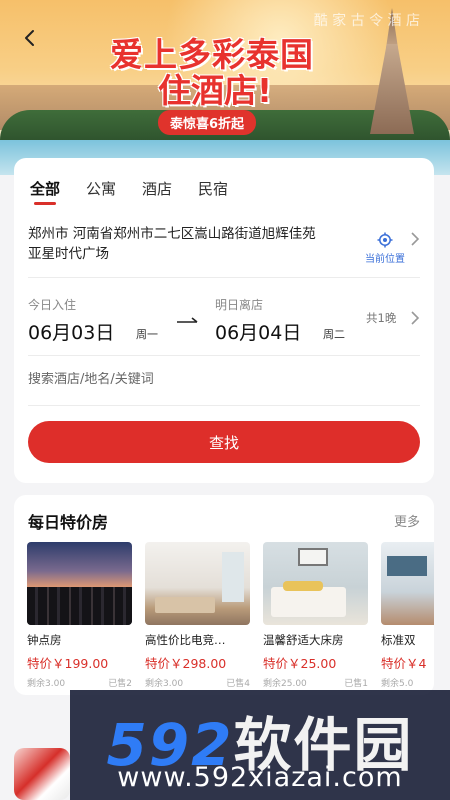 This screenshot has width=450, height=800. Describe the element at coordinates (260, 745) in the screenshot. I see `site-watermark: 592软件园 www.592xiazai.com` at that location.